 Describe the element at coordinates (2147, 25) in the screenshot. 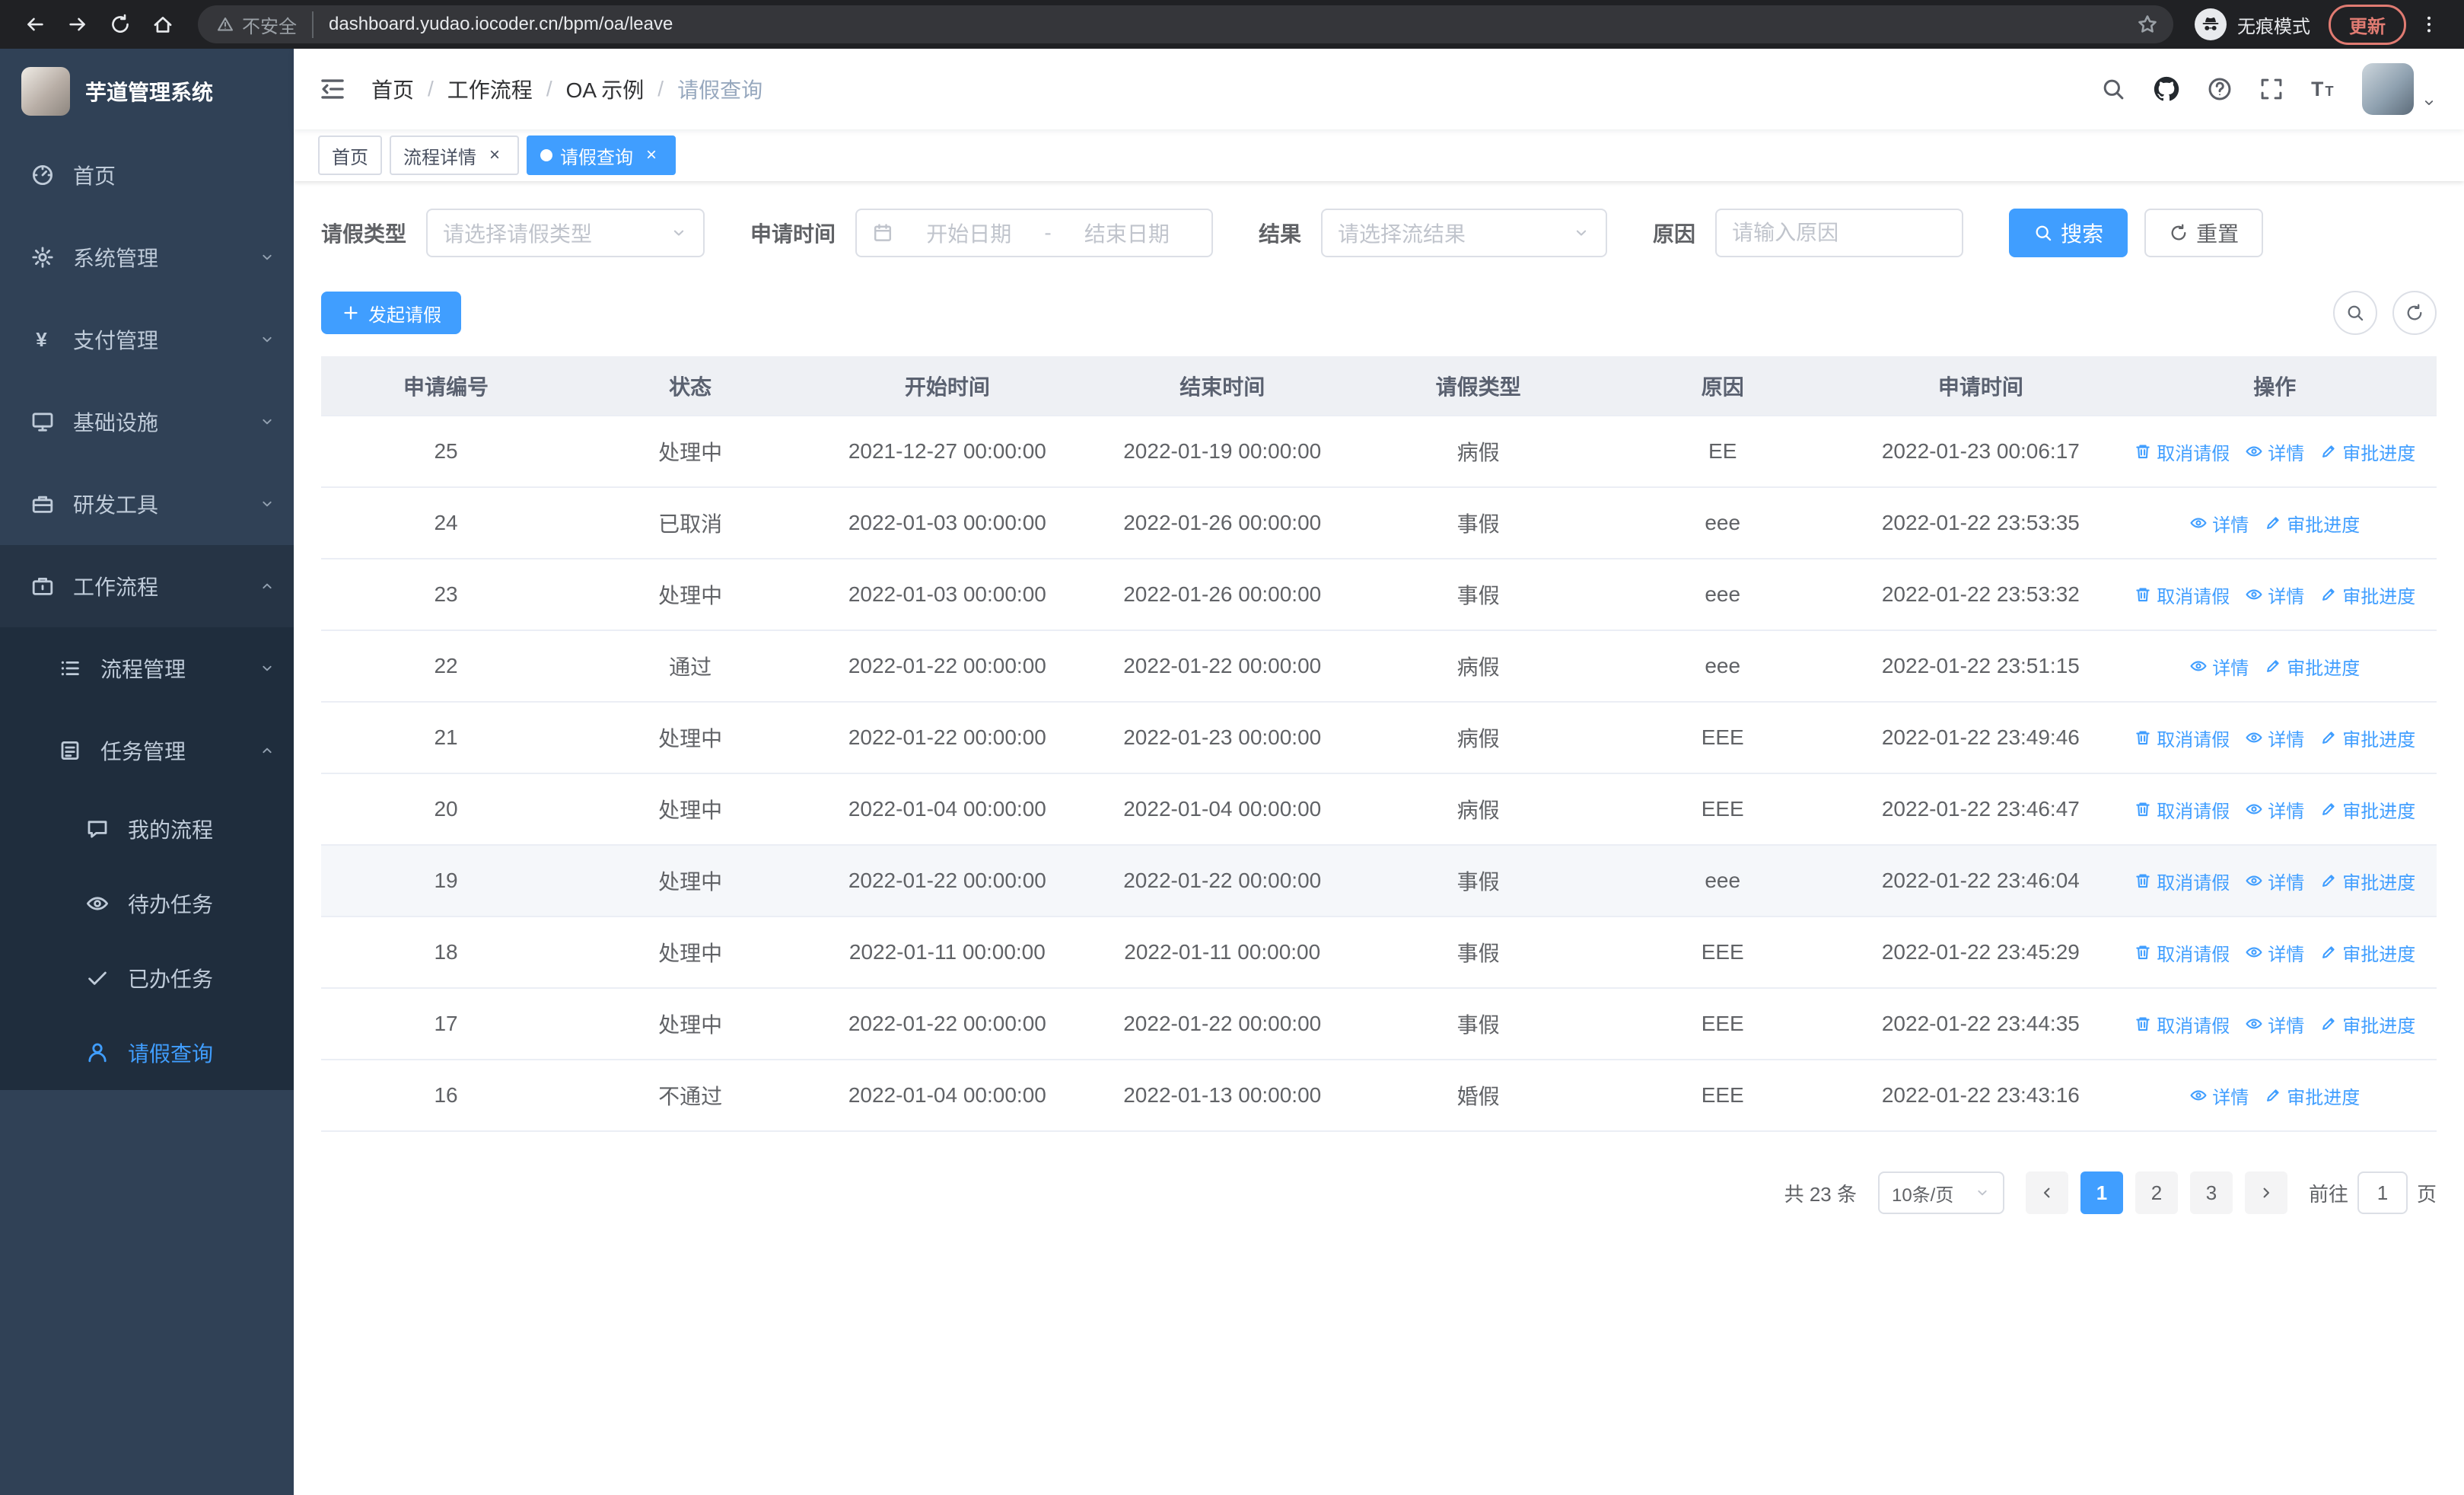

I see `bookmark-star-icon` at that location.